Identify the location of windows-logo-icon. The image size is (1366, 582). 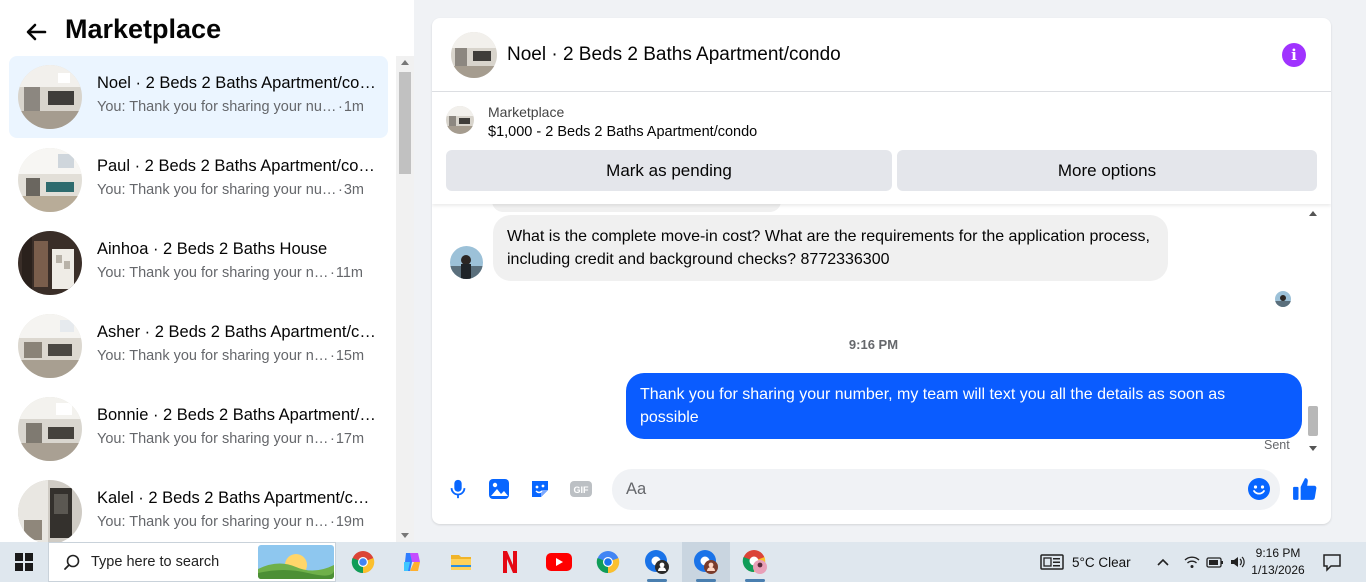
(24, 562).